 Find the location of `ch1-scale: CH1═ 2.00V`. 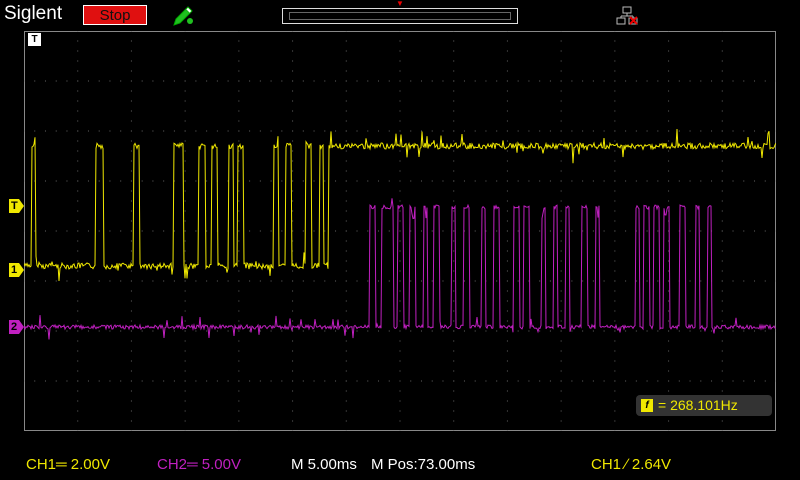

ch1-scale: CH1═ 2.00V is located at coordinates (68, 464).